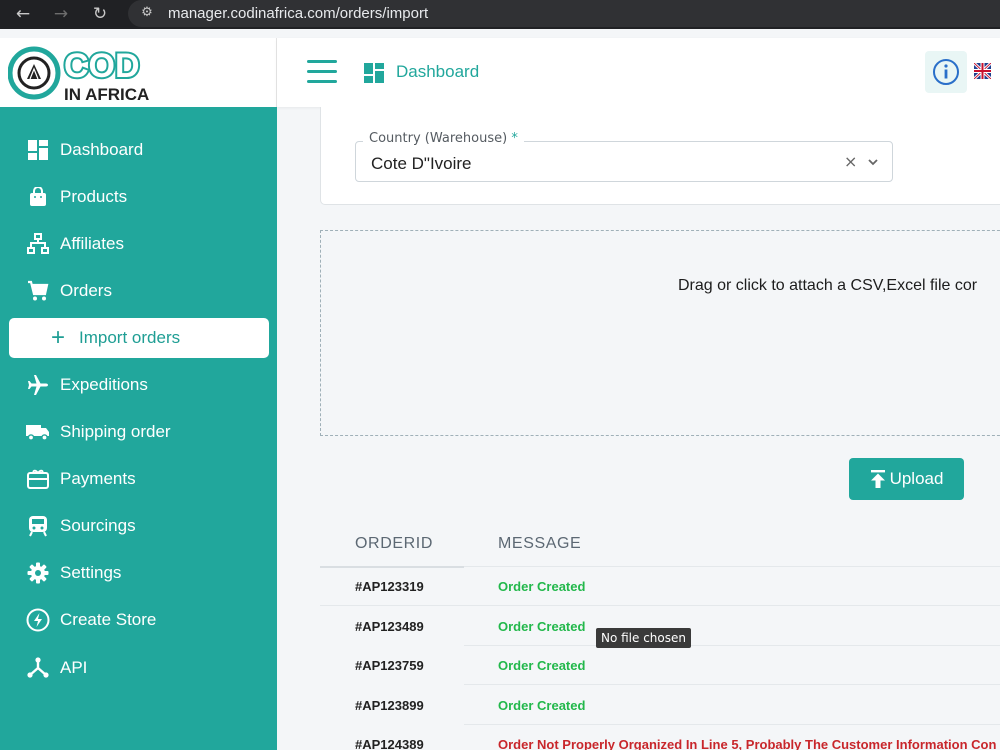 The width and height of the screenshot is (1000, 750). I want to click on column-header-orderid: ORDERID, so click(394, 544).